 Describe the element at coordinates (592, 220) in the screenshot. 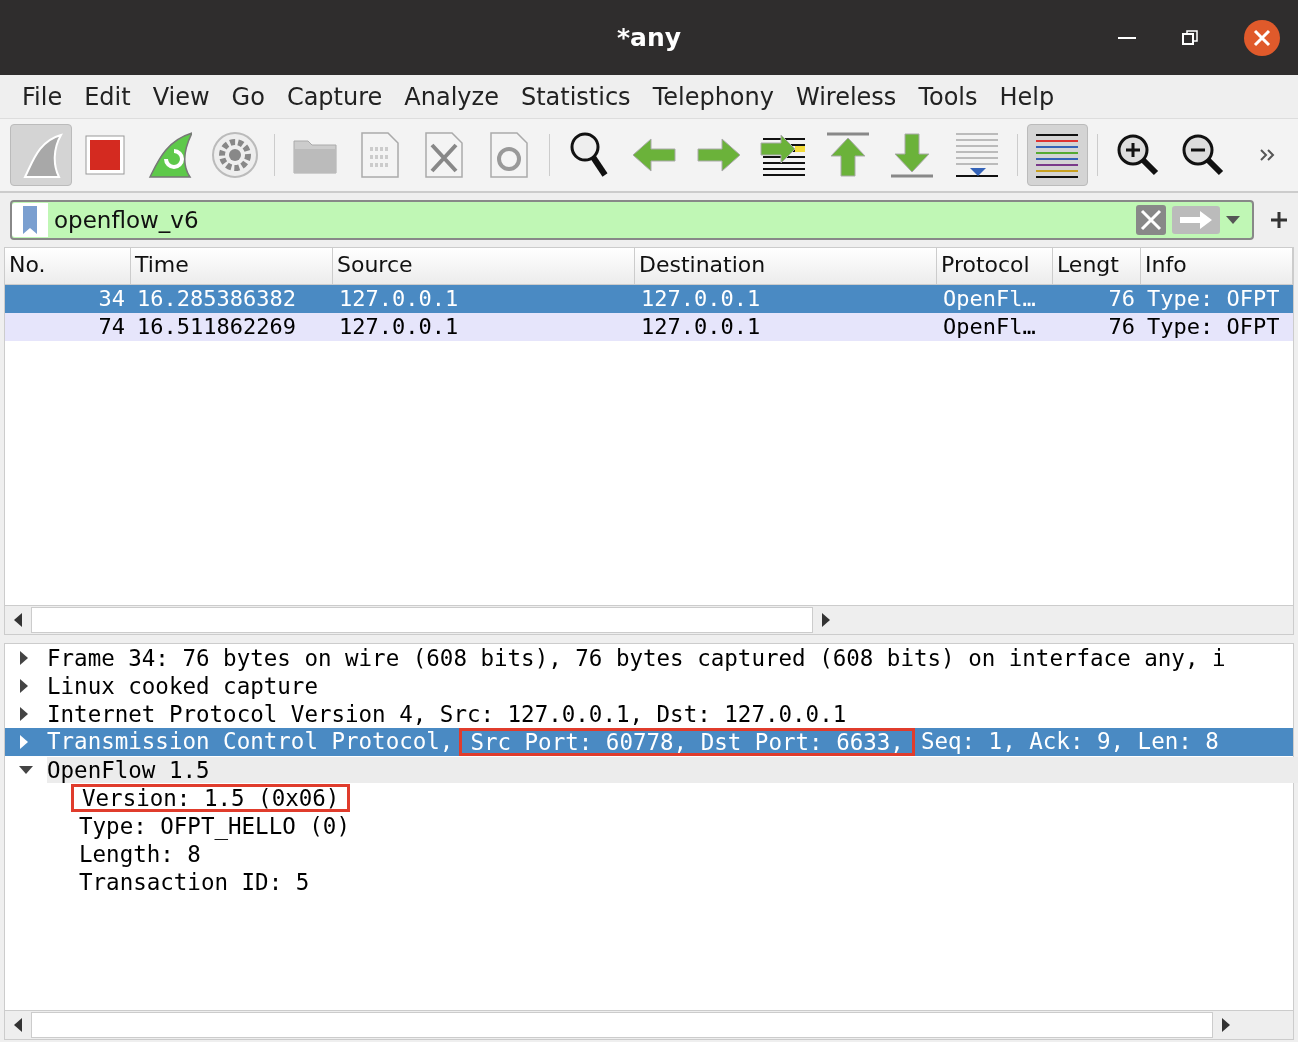

I see `display-filter-field: openflow_v6` at that location.